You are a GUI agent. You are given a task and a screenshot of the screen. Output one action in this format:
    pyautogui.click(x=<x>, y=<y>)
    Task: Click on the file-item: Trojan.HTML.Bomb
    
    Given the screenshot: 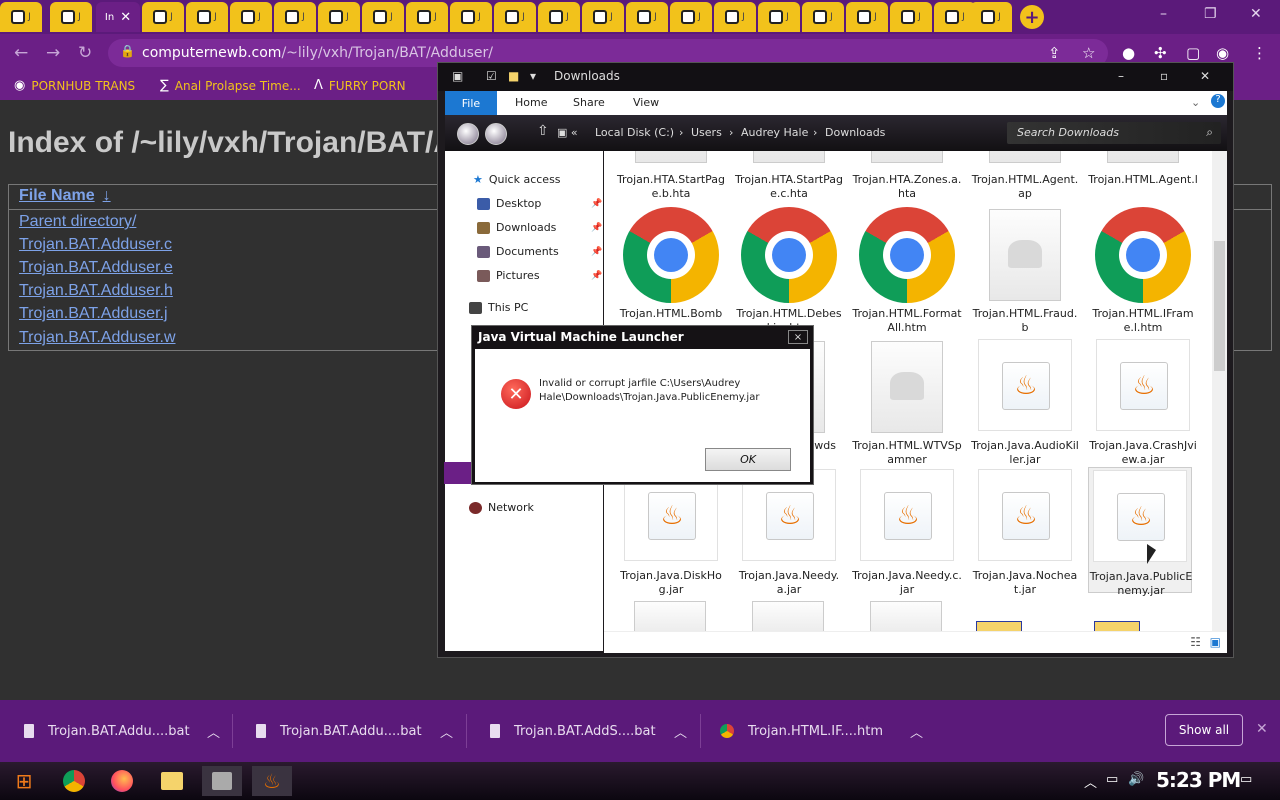 What is the action you would take?
    pyautogui.click(x=671, y=267)
    